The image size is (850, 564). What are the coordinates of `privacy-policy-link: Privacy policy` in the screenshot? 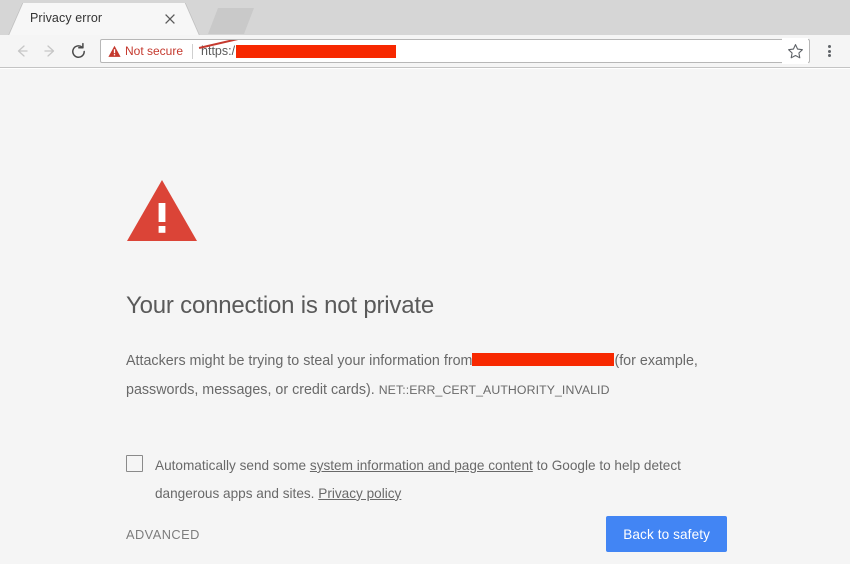 It's located at (359, 493).